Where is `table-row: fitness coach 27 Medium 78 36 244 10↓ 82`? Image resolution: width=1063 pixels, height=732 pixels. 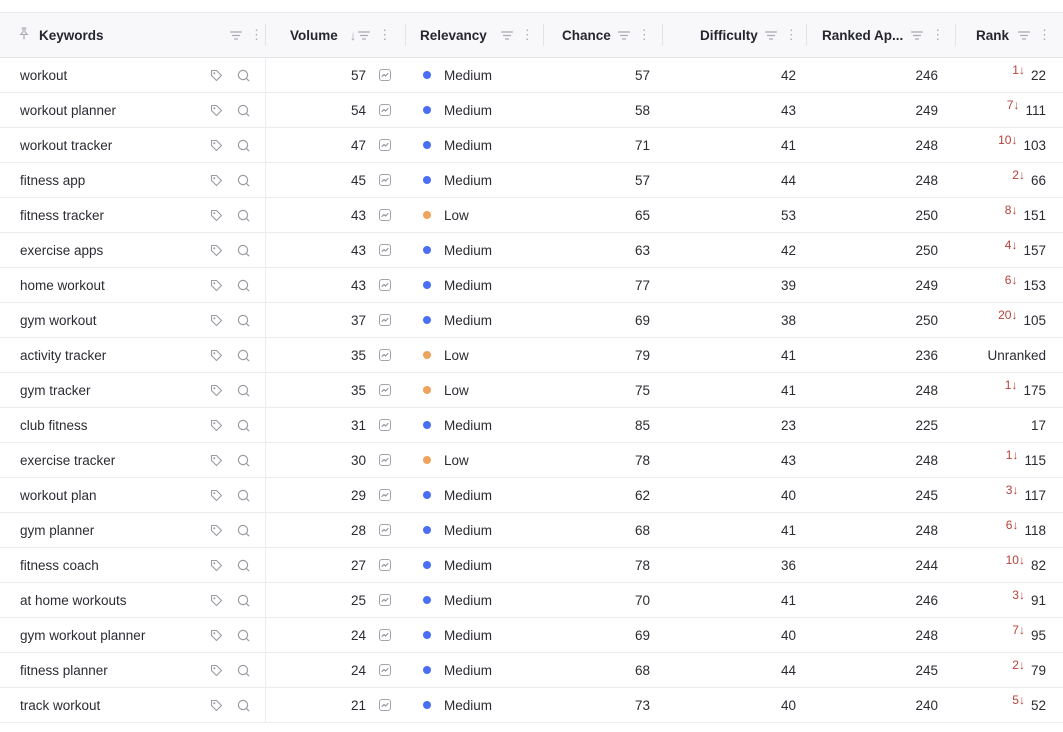 table-row: fitness coach 27 Medium 78 36 244 10↓ 82 is located at coordinates (531, 565).